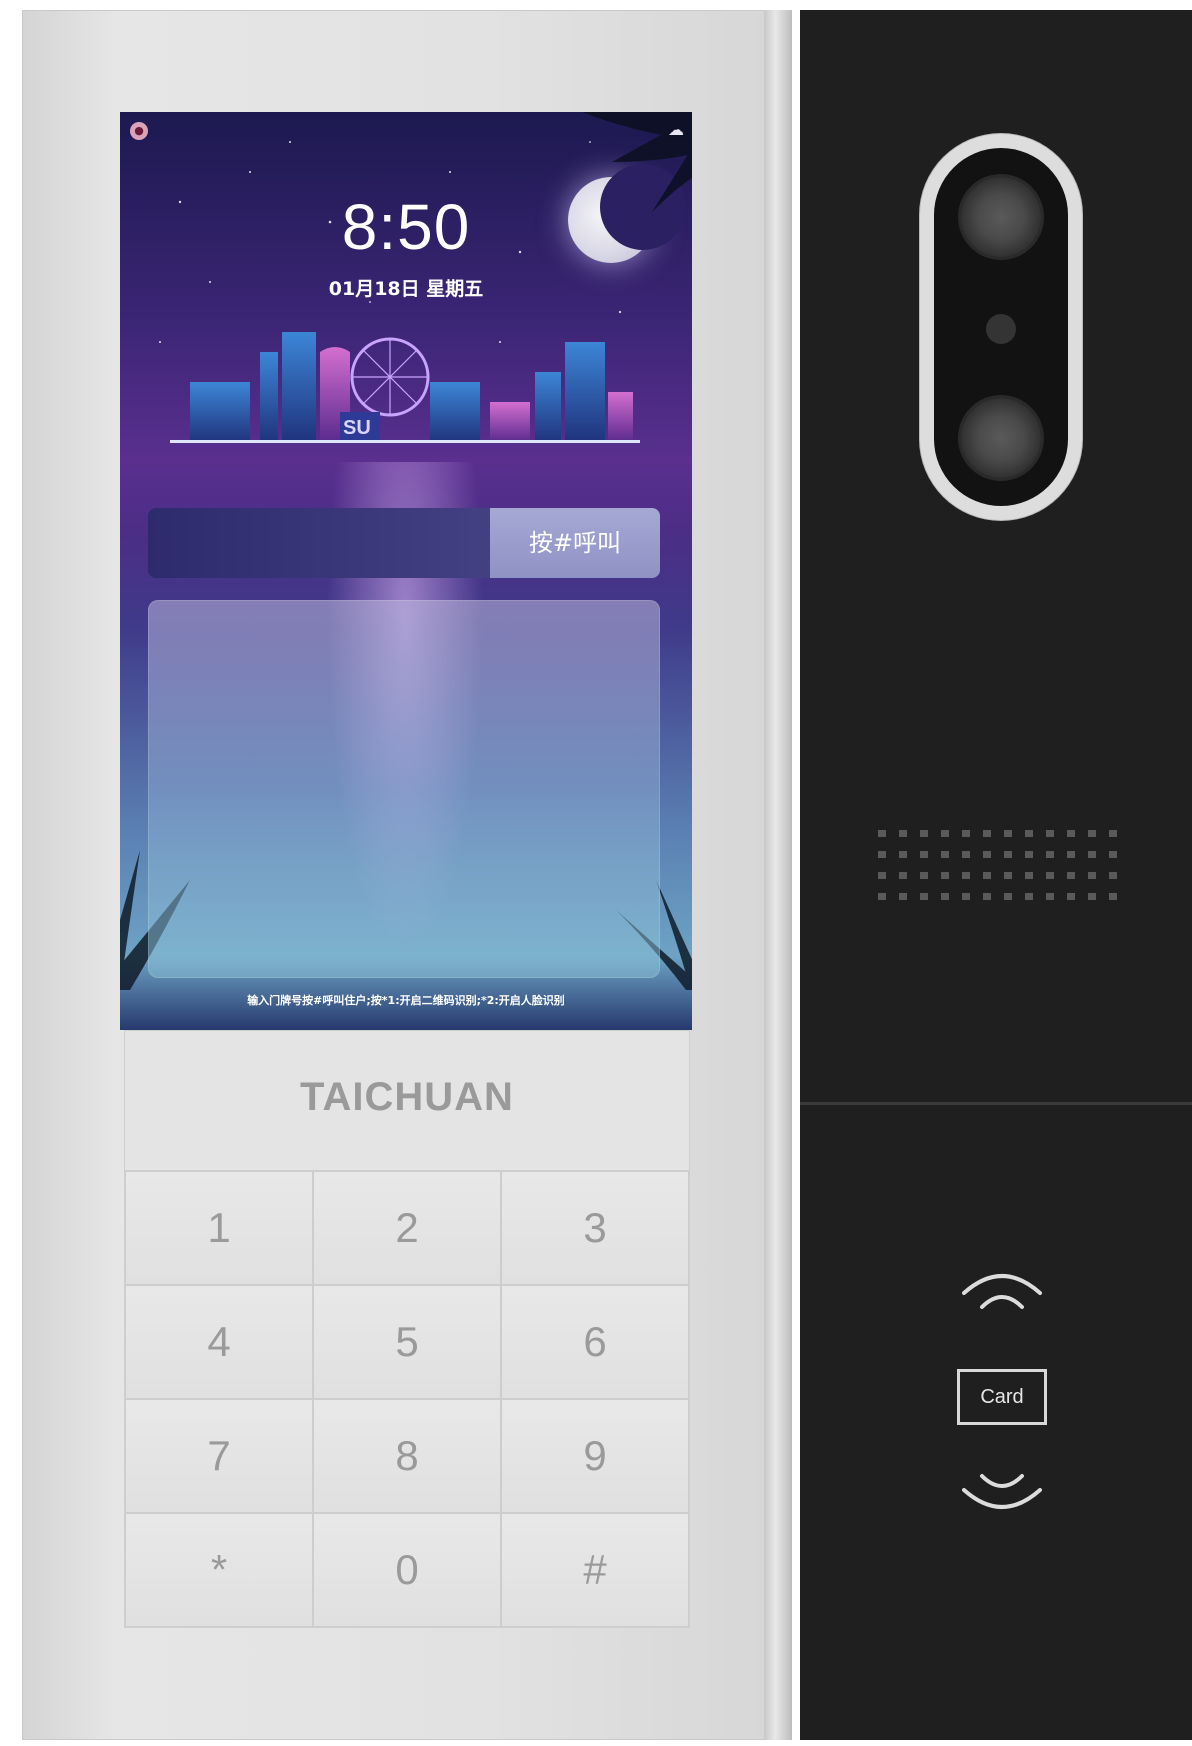 This screenshot has height=1746, width=1192. What do you see at coordinates (219, 1456) in the screenshot?
I see `key-7: 7` at bounding box center [219, 1456].